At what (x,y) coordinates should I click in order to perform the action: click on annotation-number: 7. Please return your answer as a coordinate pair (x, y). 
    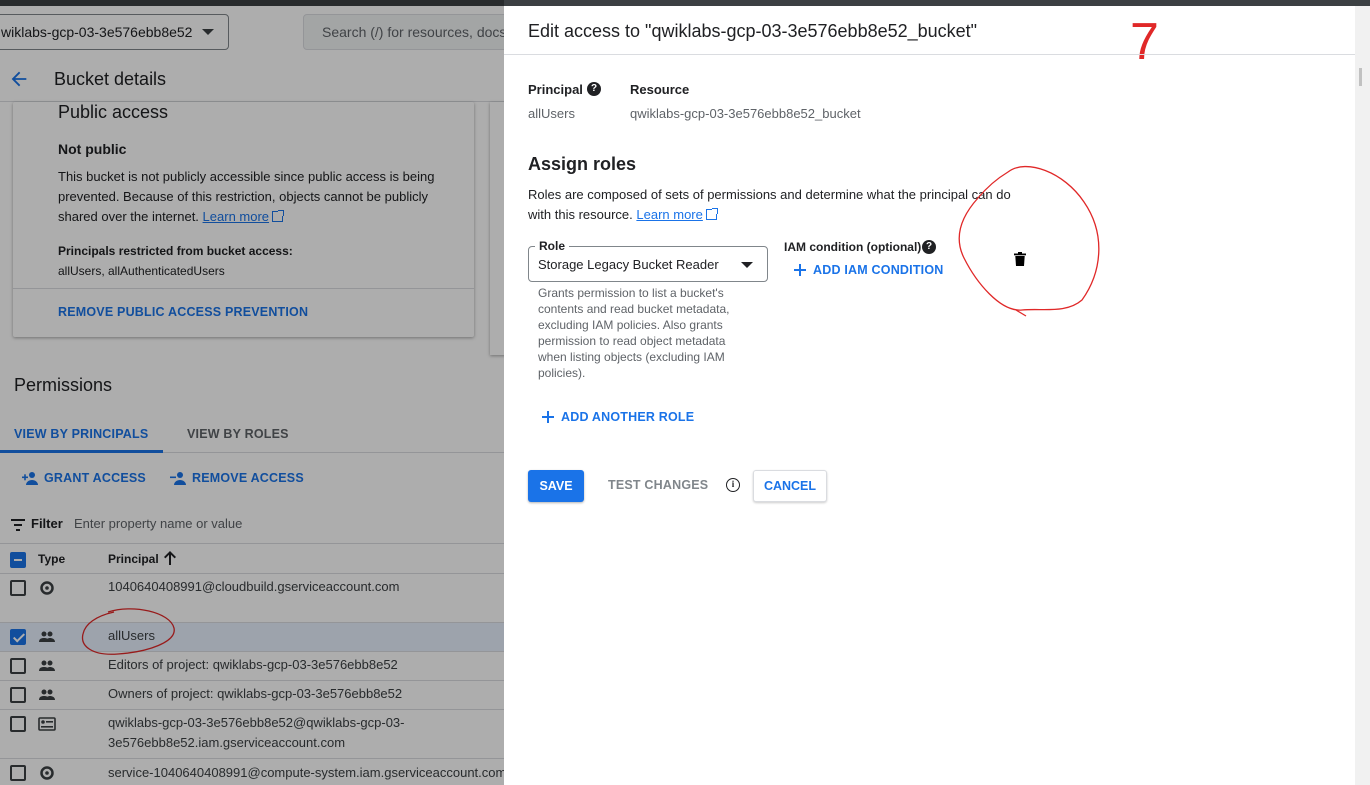
    Looking at the image, I should click on (1144, 42).